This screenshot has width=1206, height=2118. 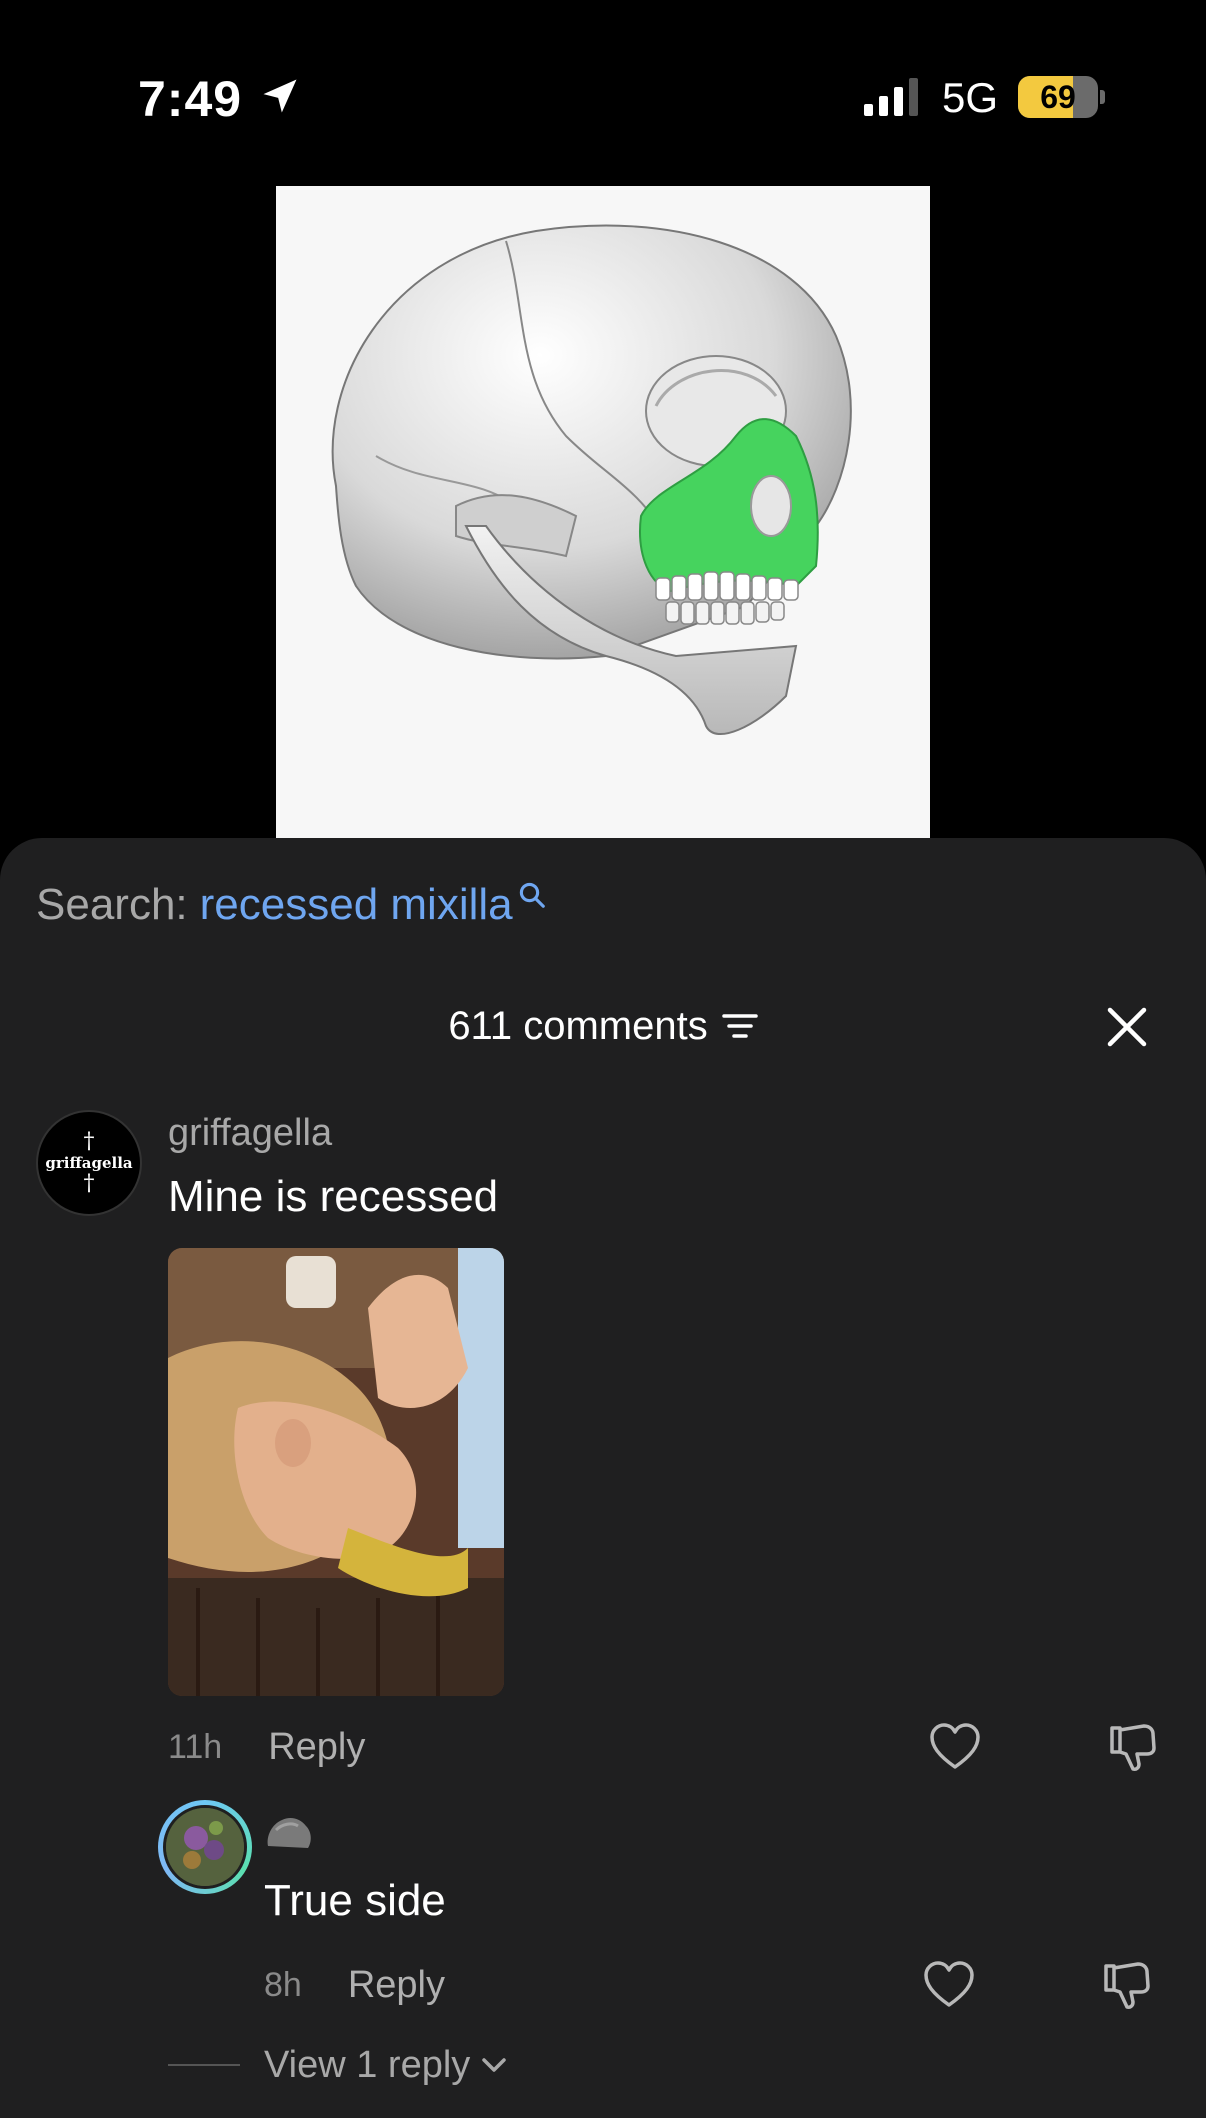 What do you see at coordinates (367, 2064) in the screenshot?
I see `view-replies-label: View 1 reply` at bounding box center [367, 2064].